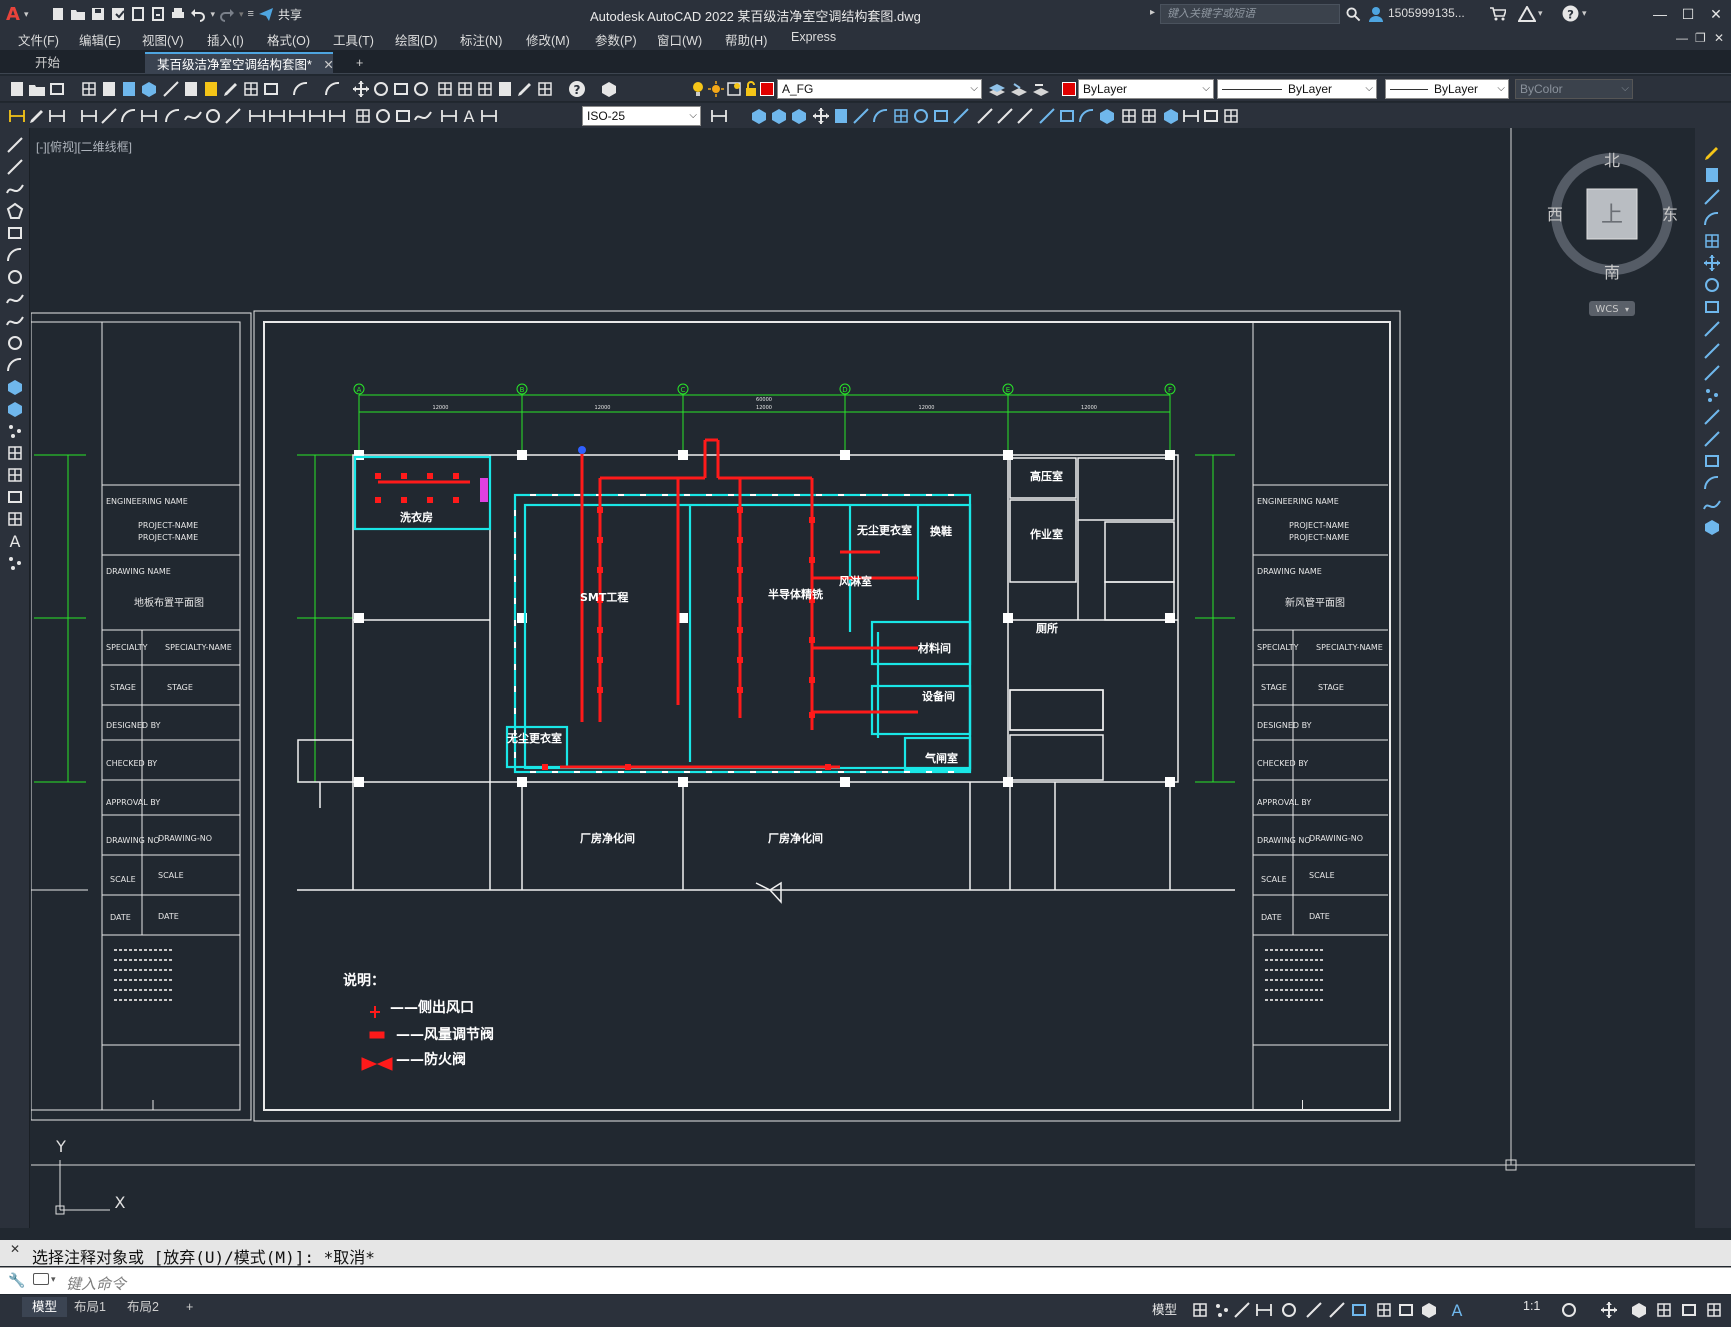  What do you see at coordinates (1712, 461) in the screenshot?
I see `chamfer-tool-icon` at bounding box center [1712, 461].